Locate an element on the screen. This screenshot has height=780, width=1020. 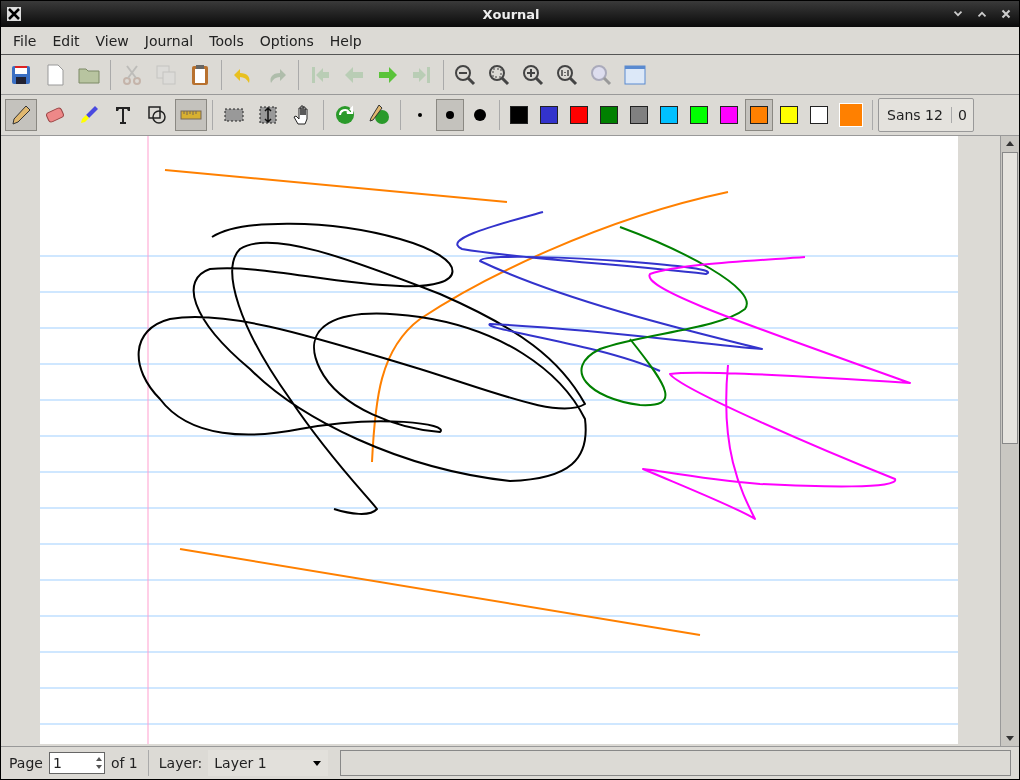
close-icon is located at coordinates (1006, 14).